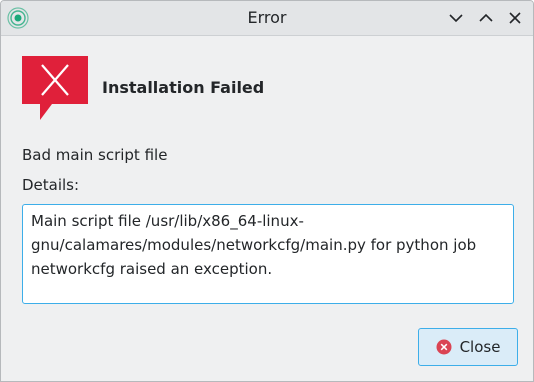 This screenshot has height=382, width=534. I want to click on close-button: Close, so click(468, 347).